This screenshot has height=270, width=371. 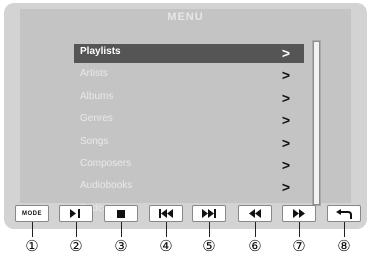 What do you see at coordinates (185, 17) in the screenshot?
I see `screen-title: MENU` at bounding box center [185, 17].